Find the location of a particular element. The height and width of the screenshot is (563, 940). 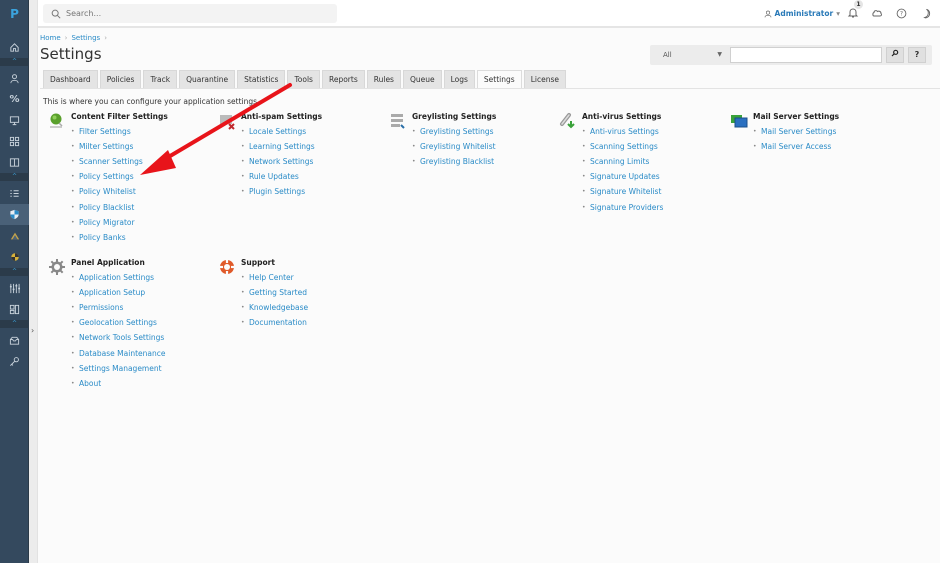

tab-tools: Tools is located at coordinates (303, 79).